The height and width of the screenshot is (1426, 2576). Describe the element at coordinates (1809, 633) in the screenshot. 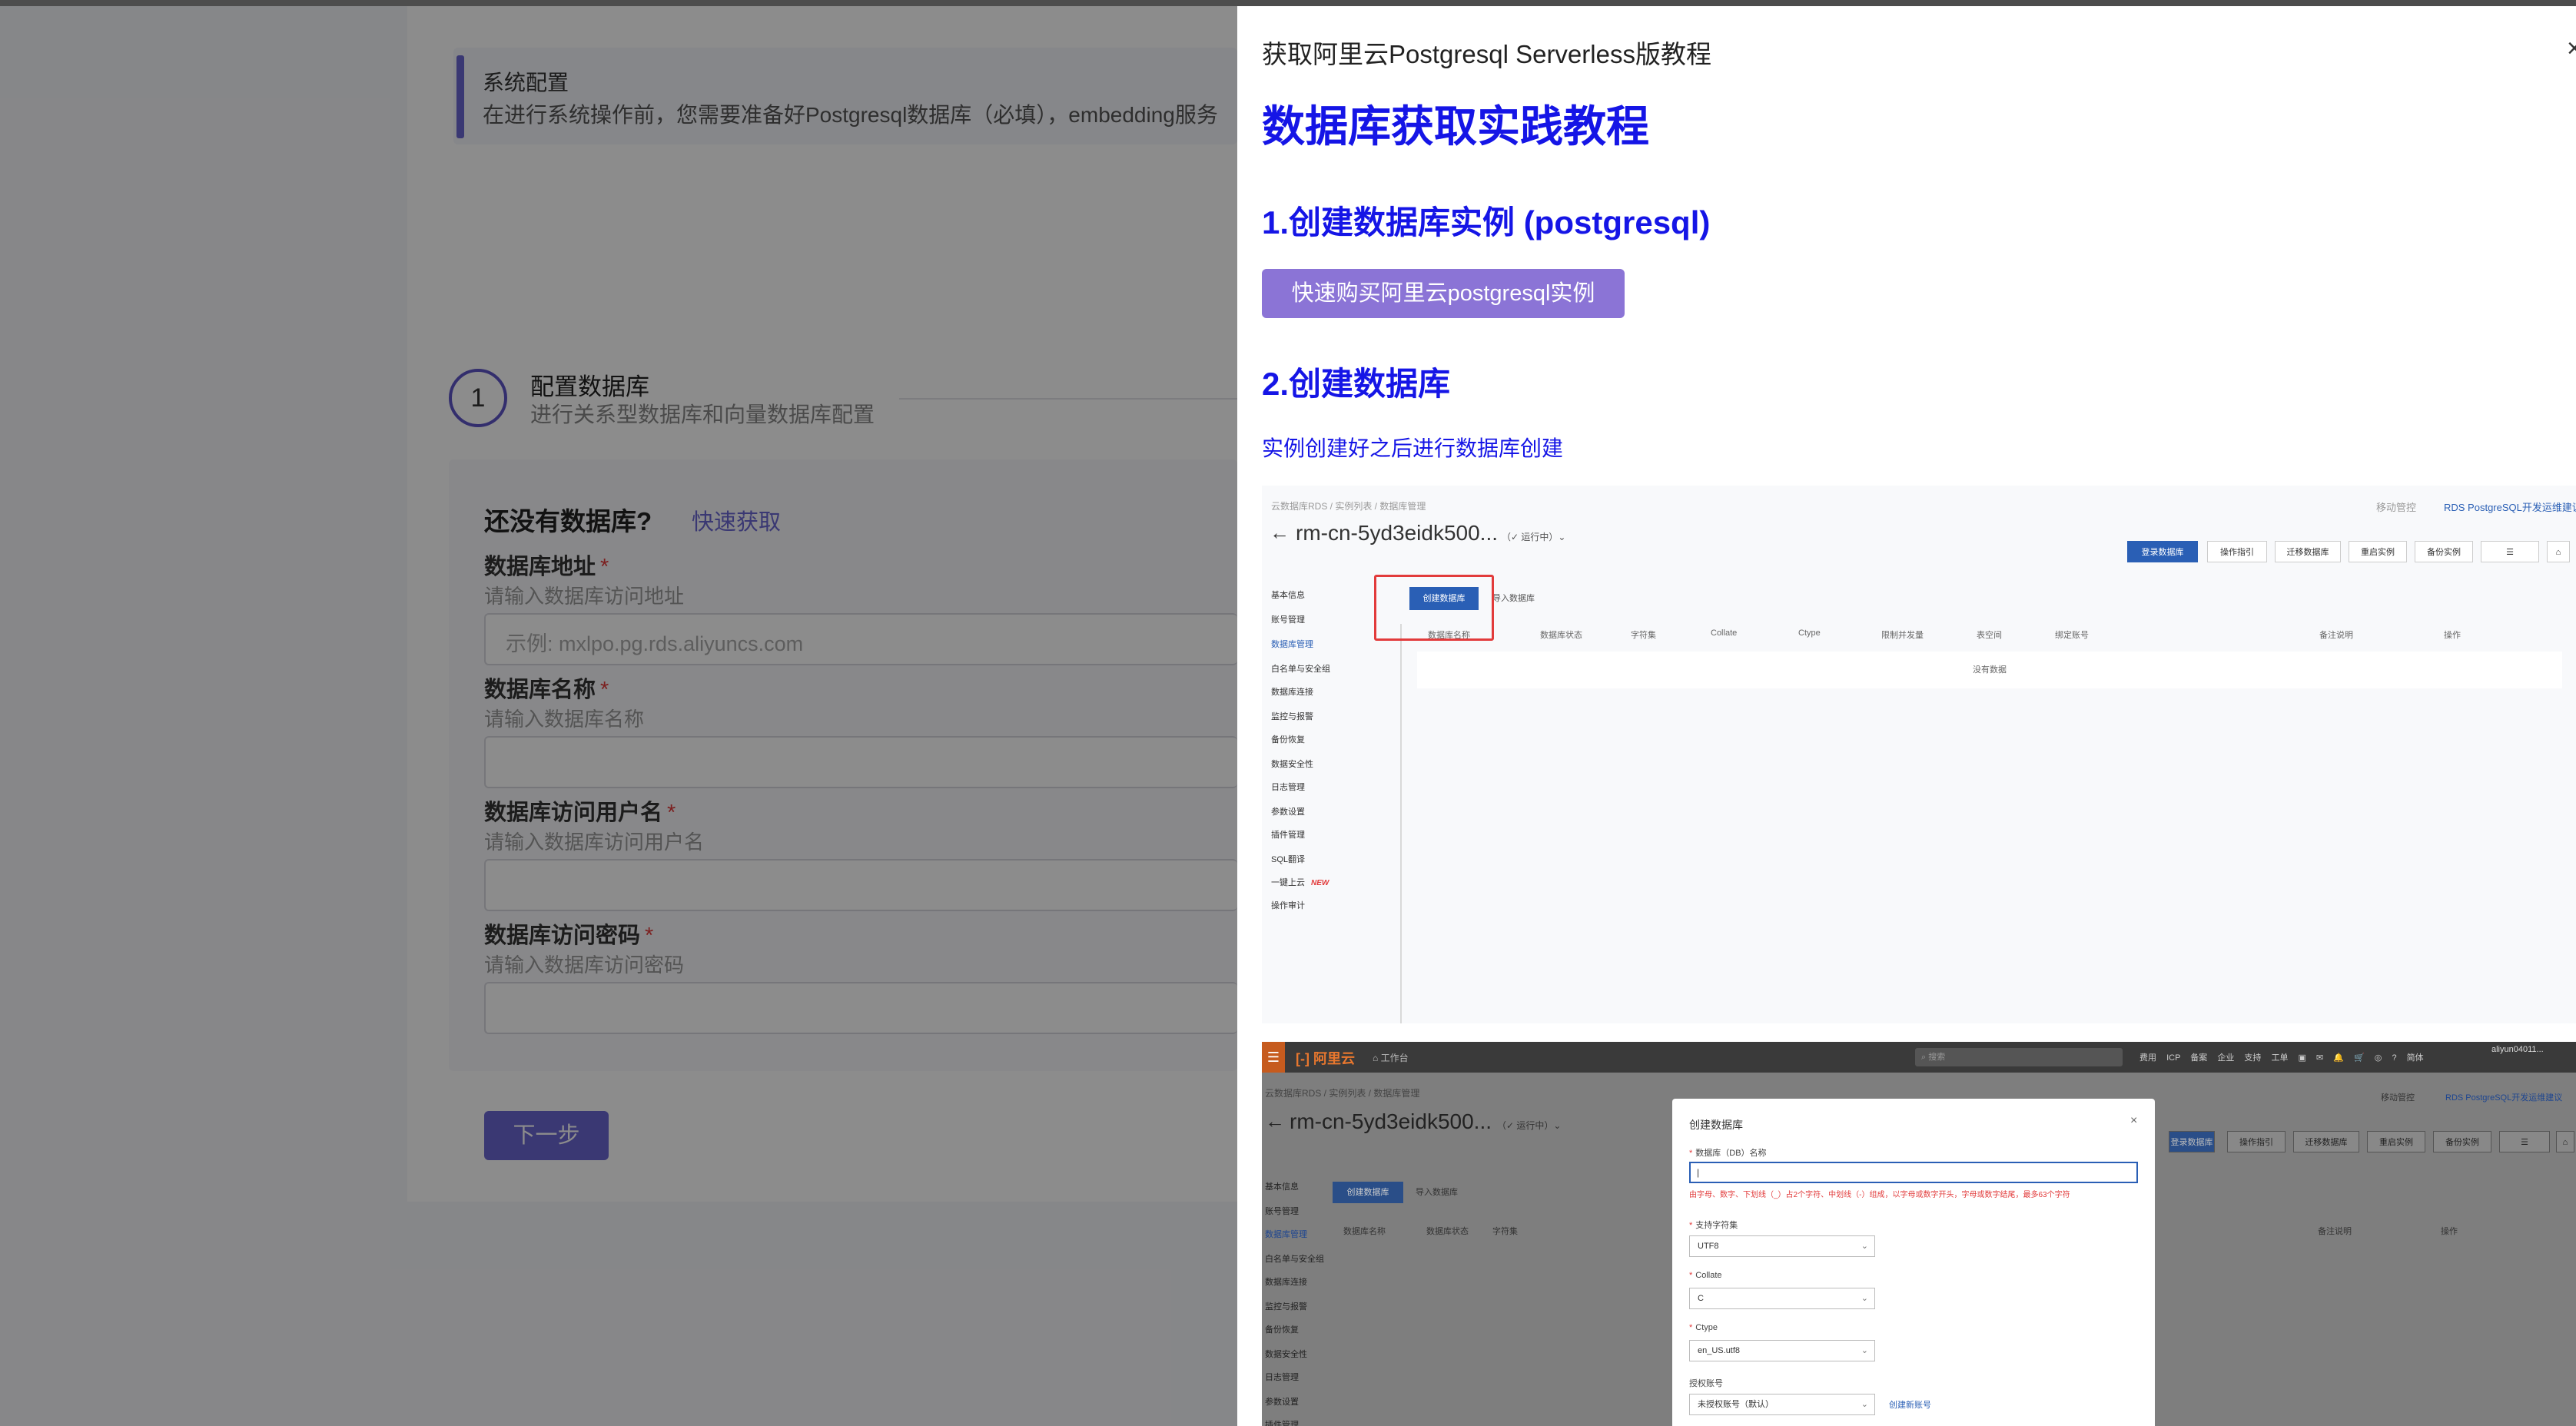

I see `col-ctype: Ctype` at that location.